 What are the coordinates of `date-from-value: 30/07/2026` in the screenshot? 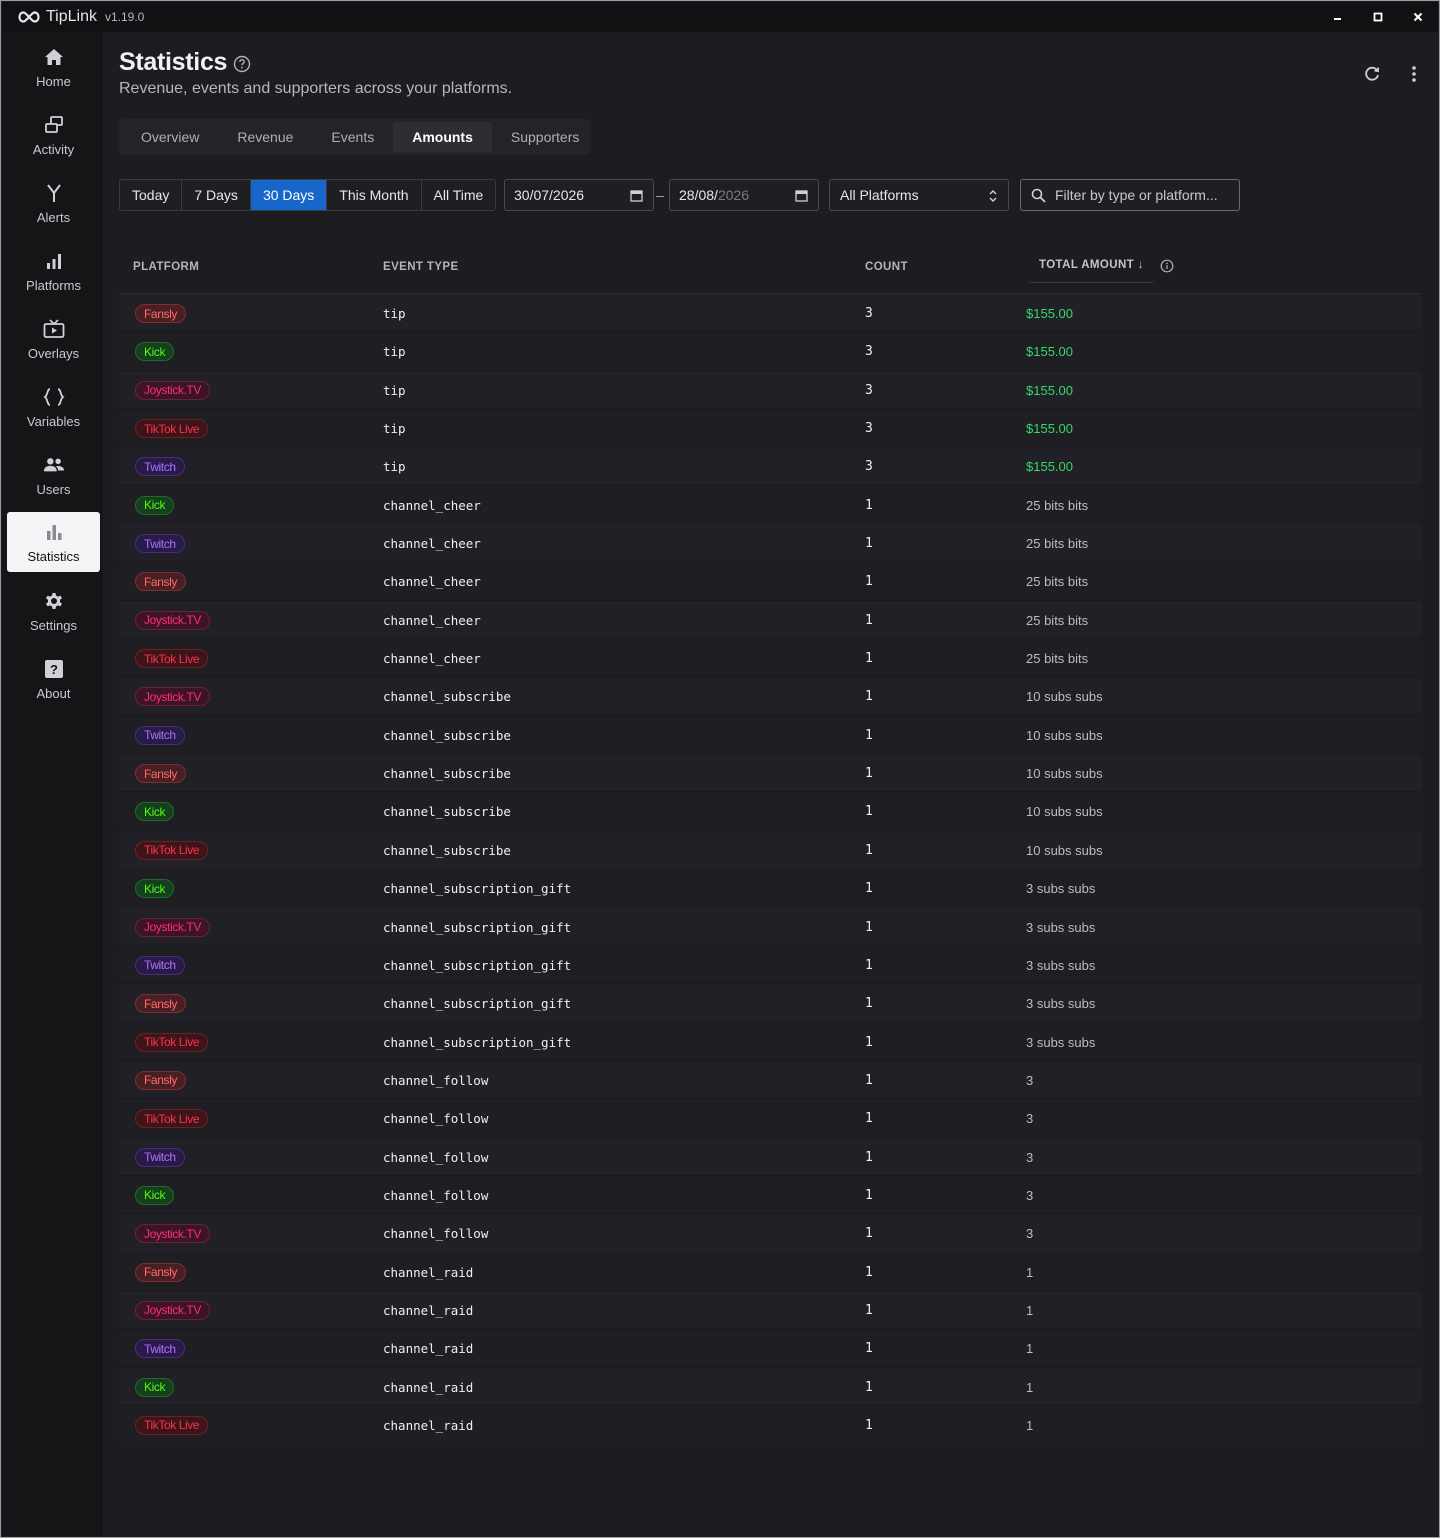 It's located at (549, 195).